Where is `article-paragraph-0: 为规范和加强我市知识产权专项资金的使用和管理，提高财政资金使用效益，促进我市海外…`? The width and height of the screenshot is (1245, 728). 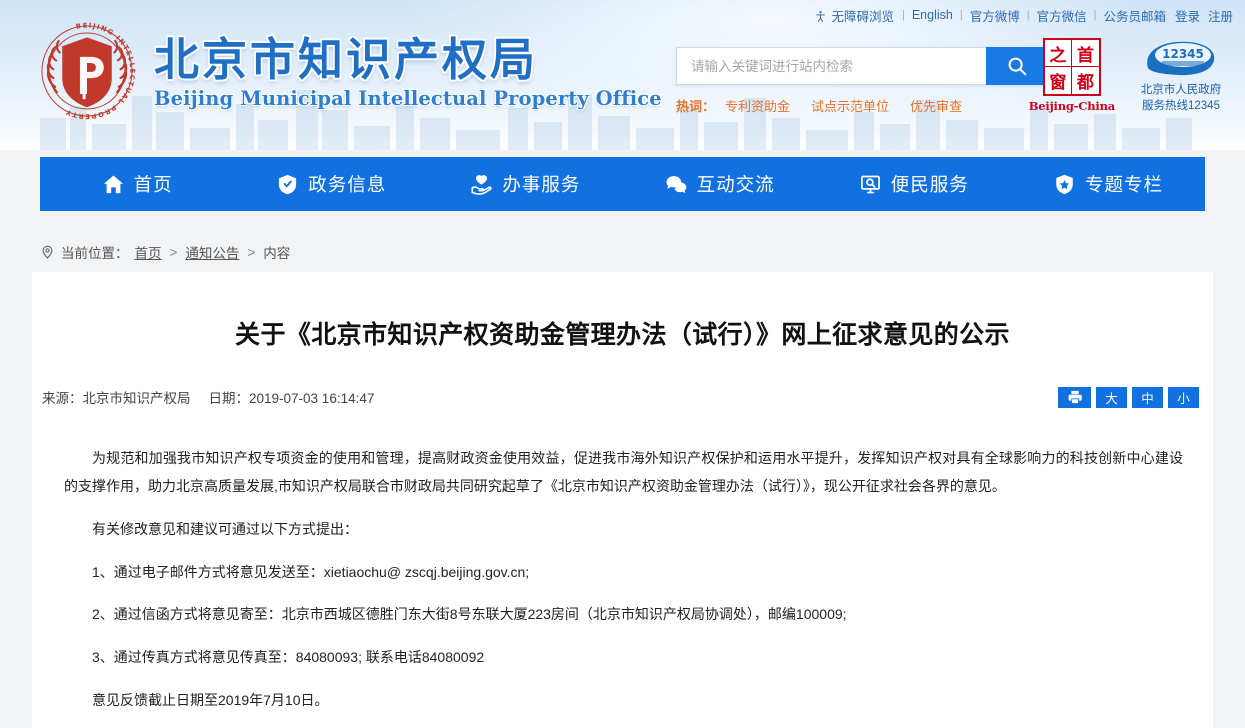 article-paragraph-0: 为规范和加强我市知识产权专项资金的使用和管理，提高财政资金使用效益，促进我市海外… is located at coordinates (623, 472).